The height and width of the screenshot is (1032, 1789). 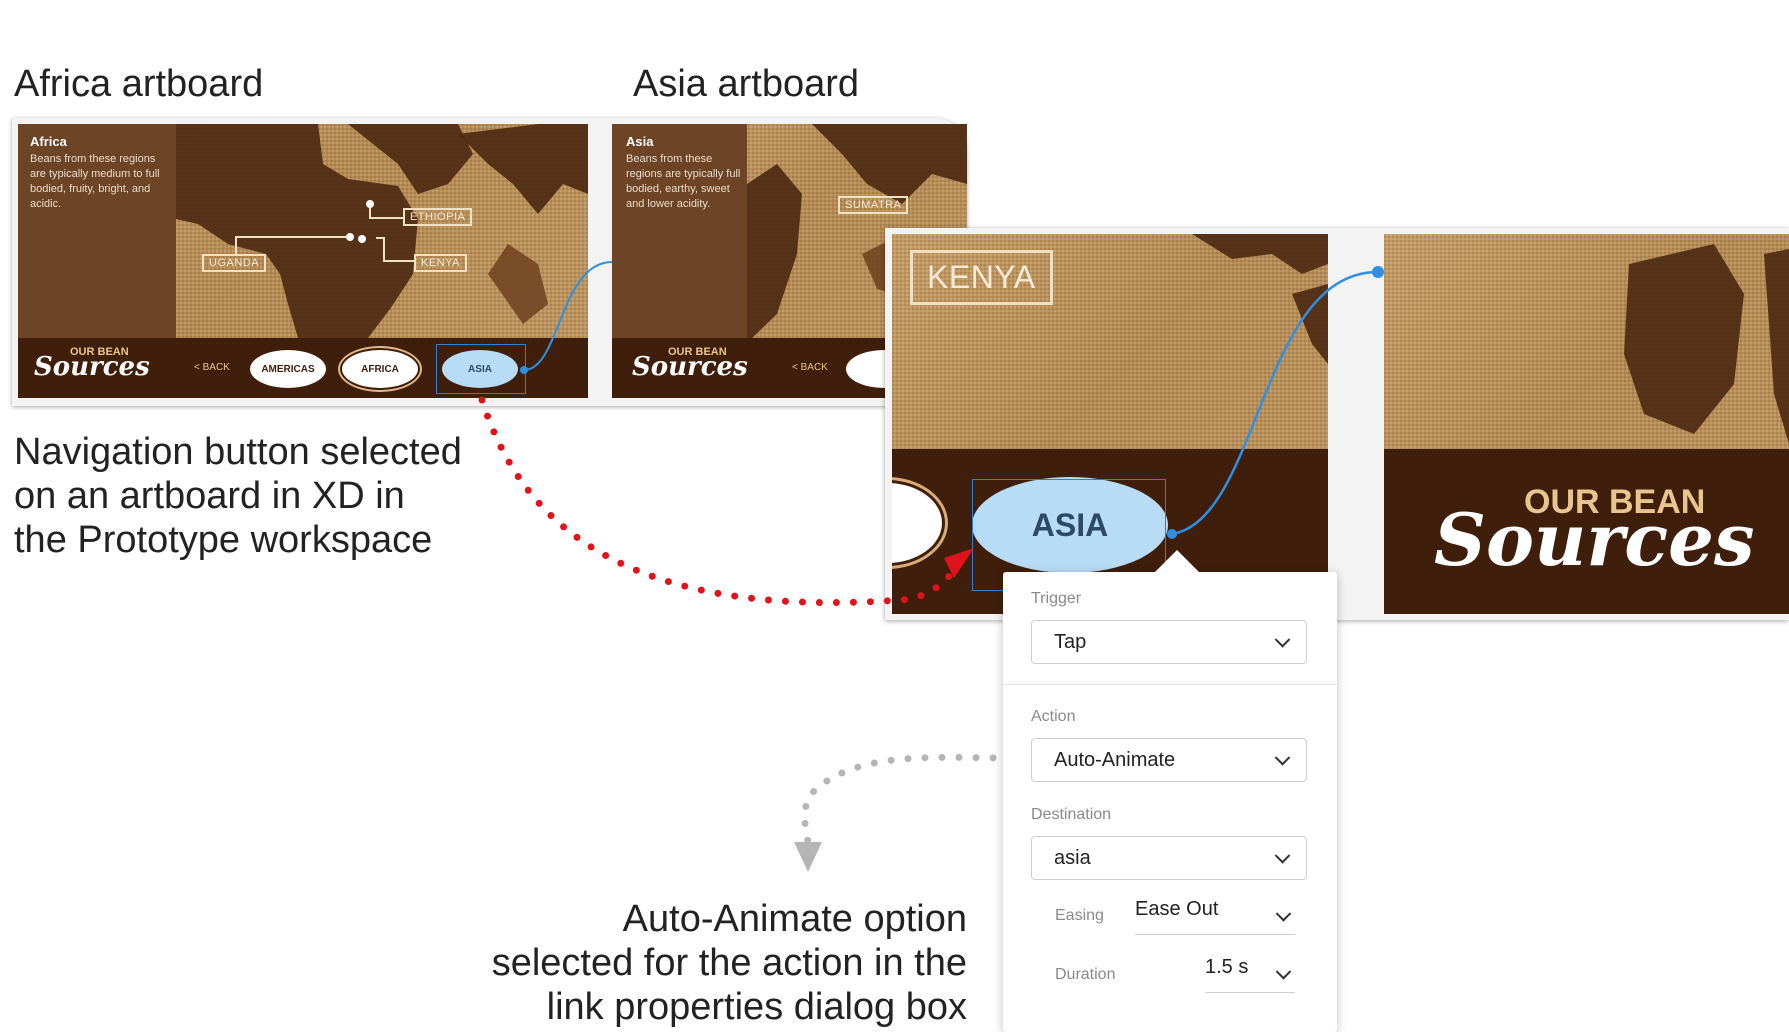 What do you see at coordinates (1070, 641) in the screenshot?
I see `trigger-value: Tap` at bounding box center [1070, 641].